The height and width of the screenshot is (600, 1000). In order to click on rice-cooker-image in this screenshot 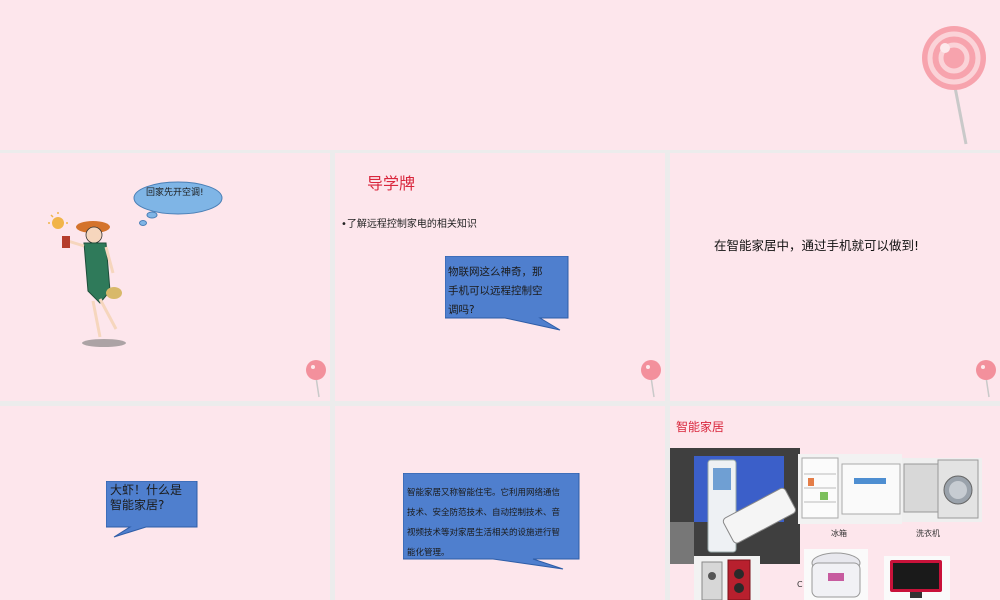, I will do `click(836, 574)`.